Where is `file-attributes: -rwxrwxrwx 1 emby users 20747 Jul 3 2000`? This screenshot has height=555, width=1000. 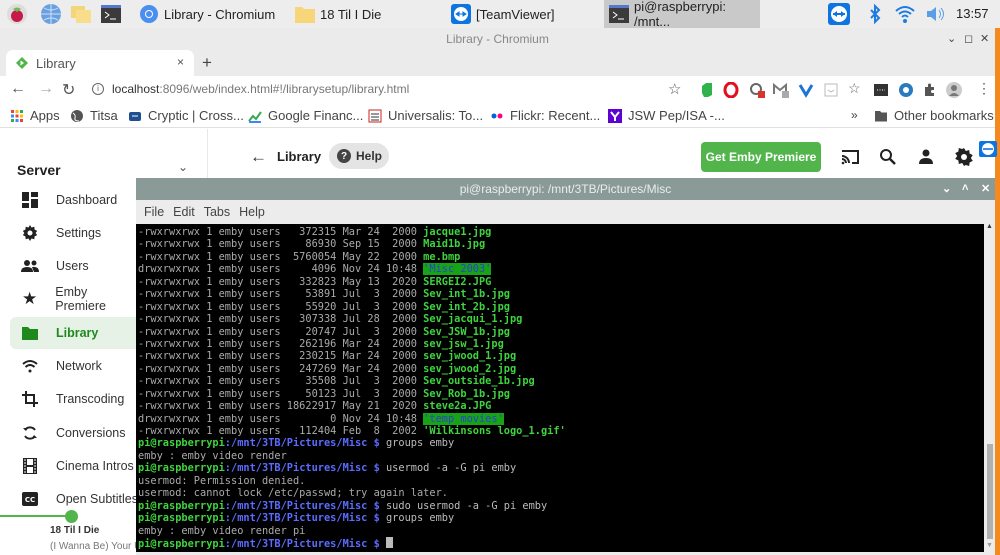 file-attributes: -rwxrwxrwx 1 emby users 20747 Jul 3 2000 is located at coordinates (281, 331).